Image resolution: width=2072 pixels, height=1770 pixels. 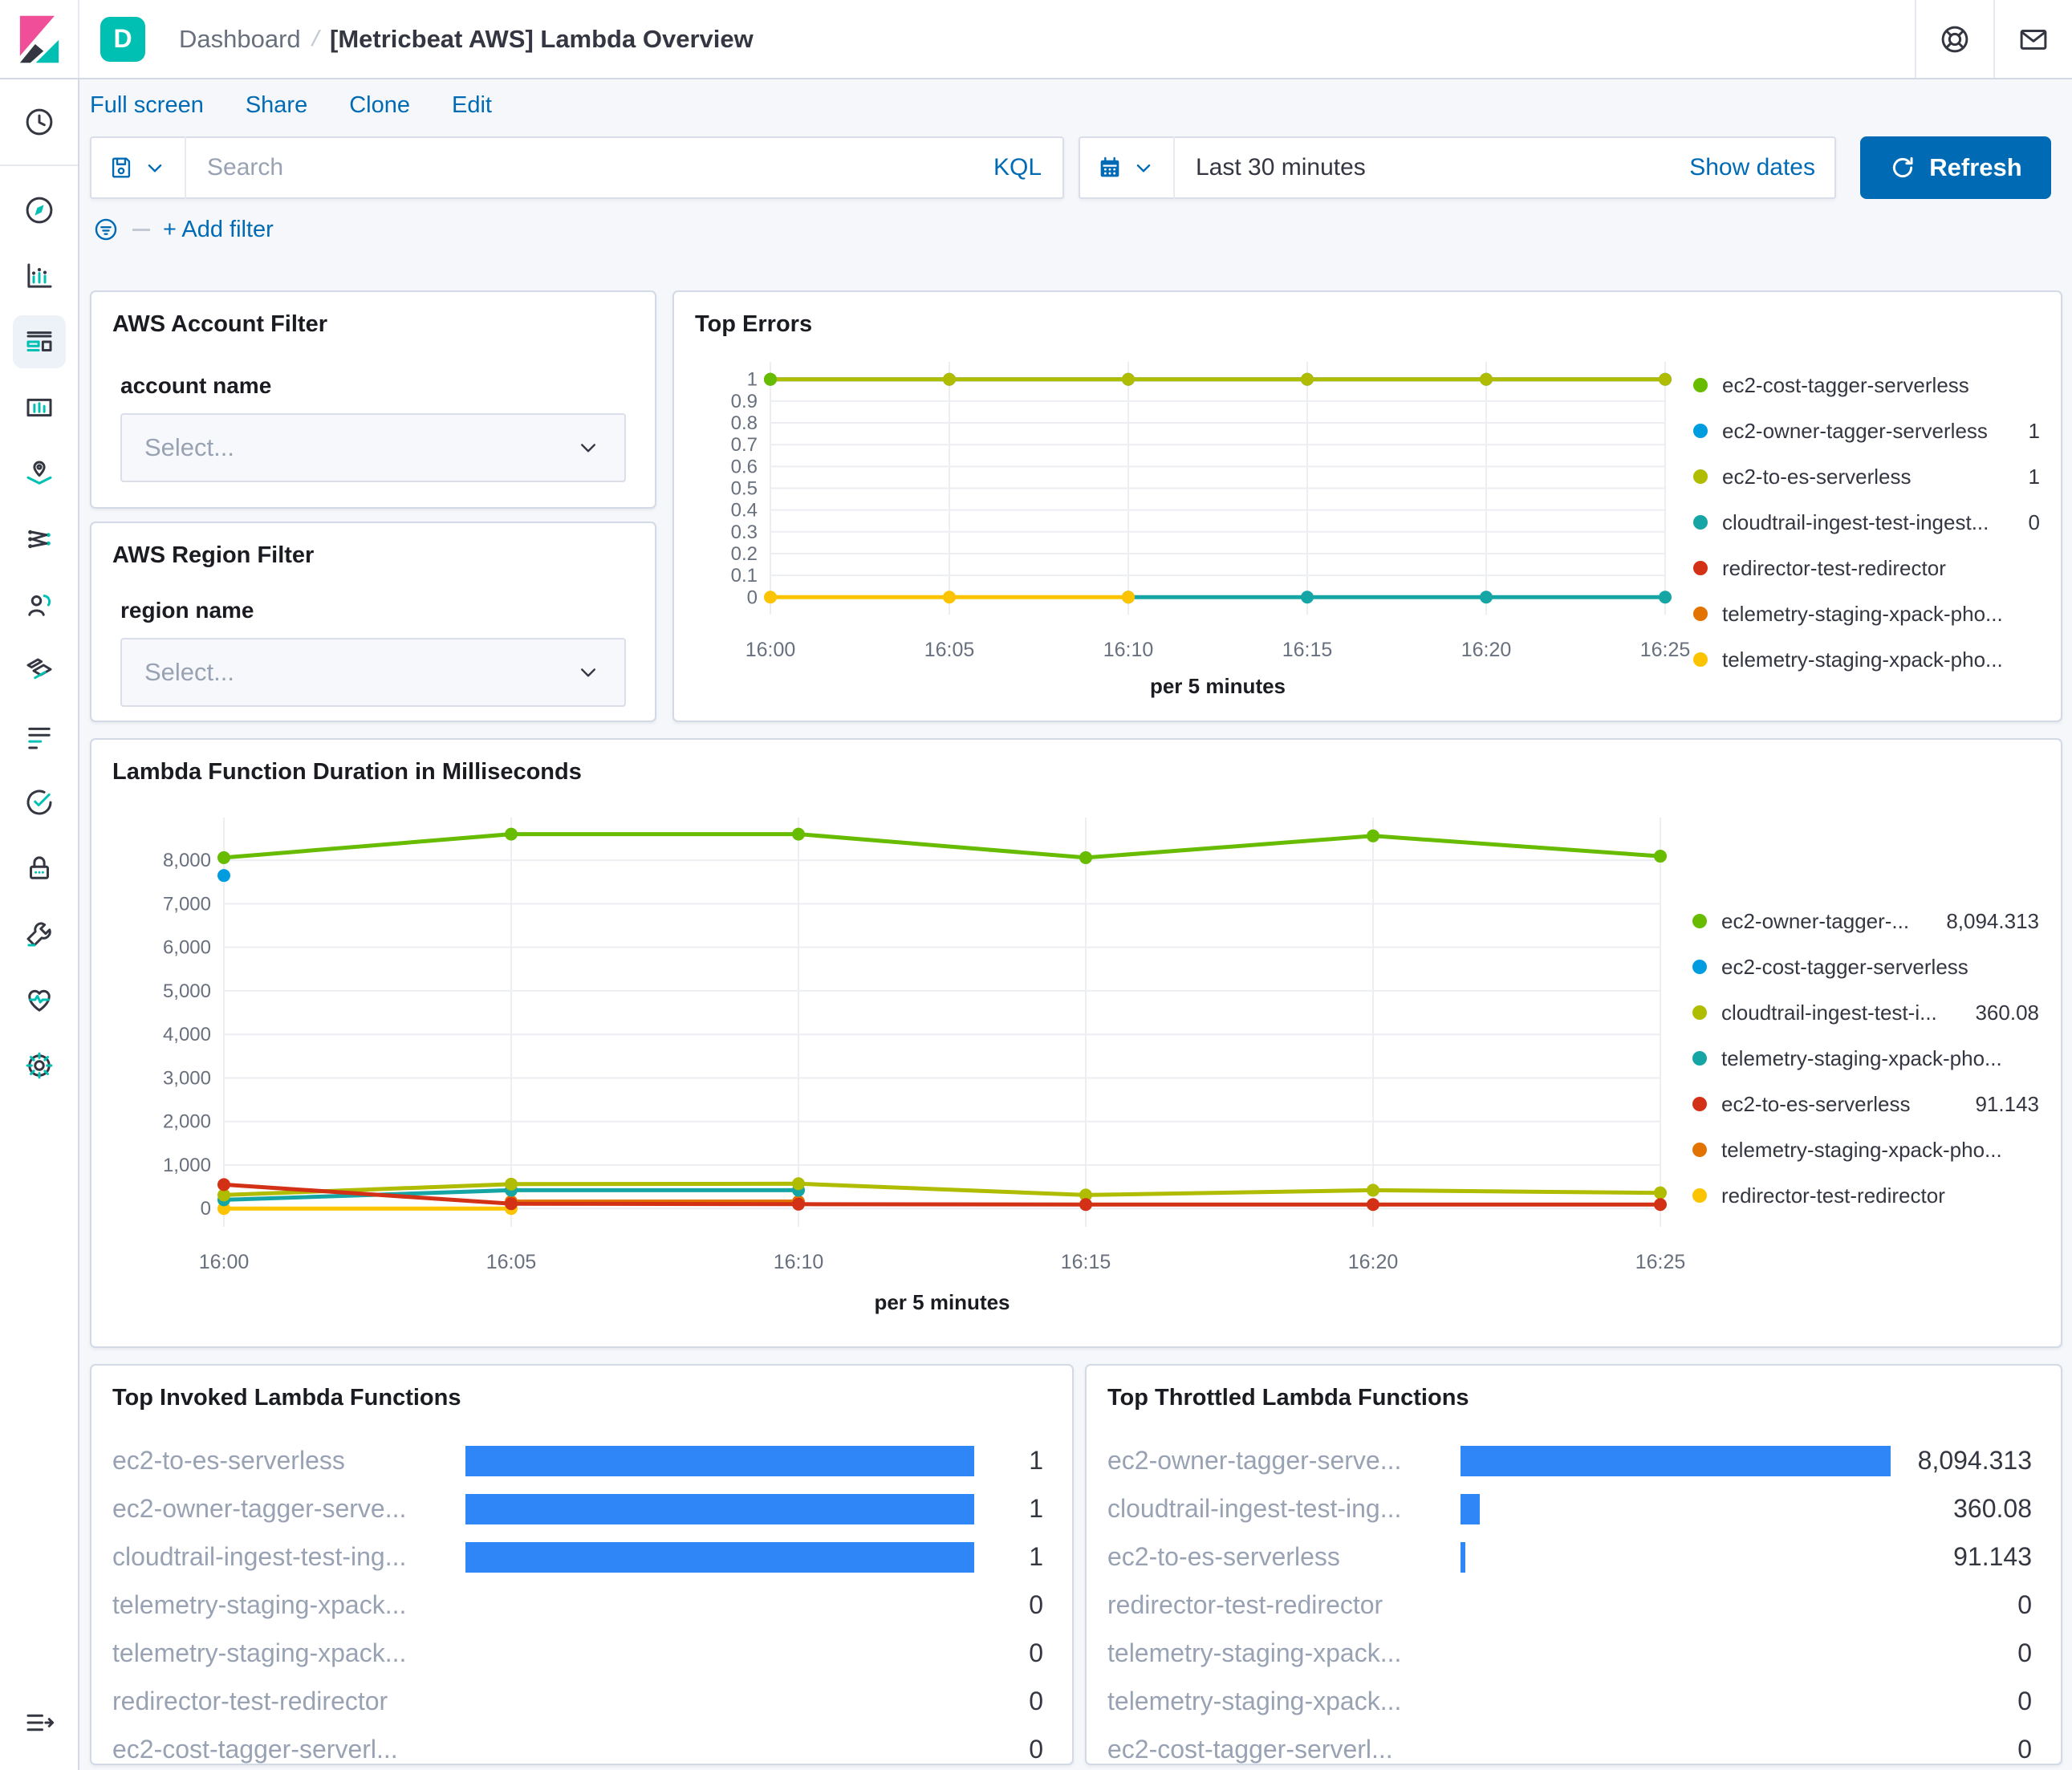 I want to click on legend-label: redirector-test-redirector, so click(x=1834, y=567).